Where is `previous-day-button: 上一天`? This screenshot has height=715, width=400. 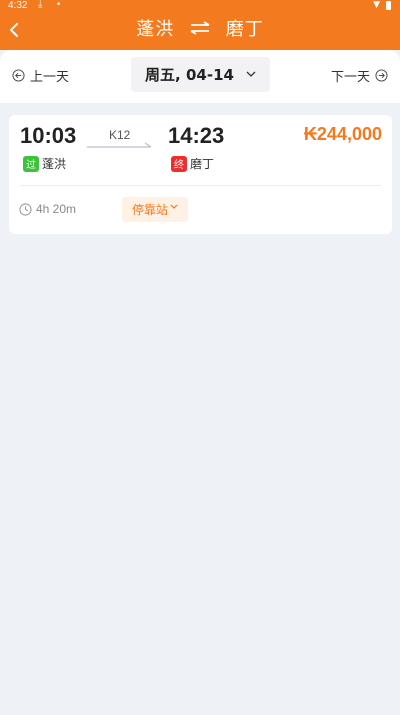
previous-day-button: 上一天 is located at coordinates (41, 75).